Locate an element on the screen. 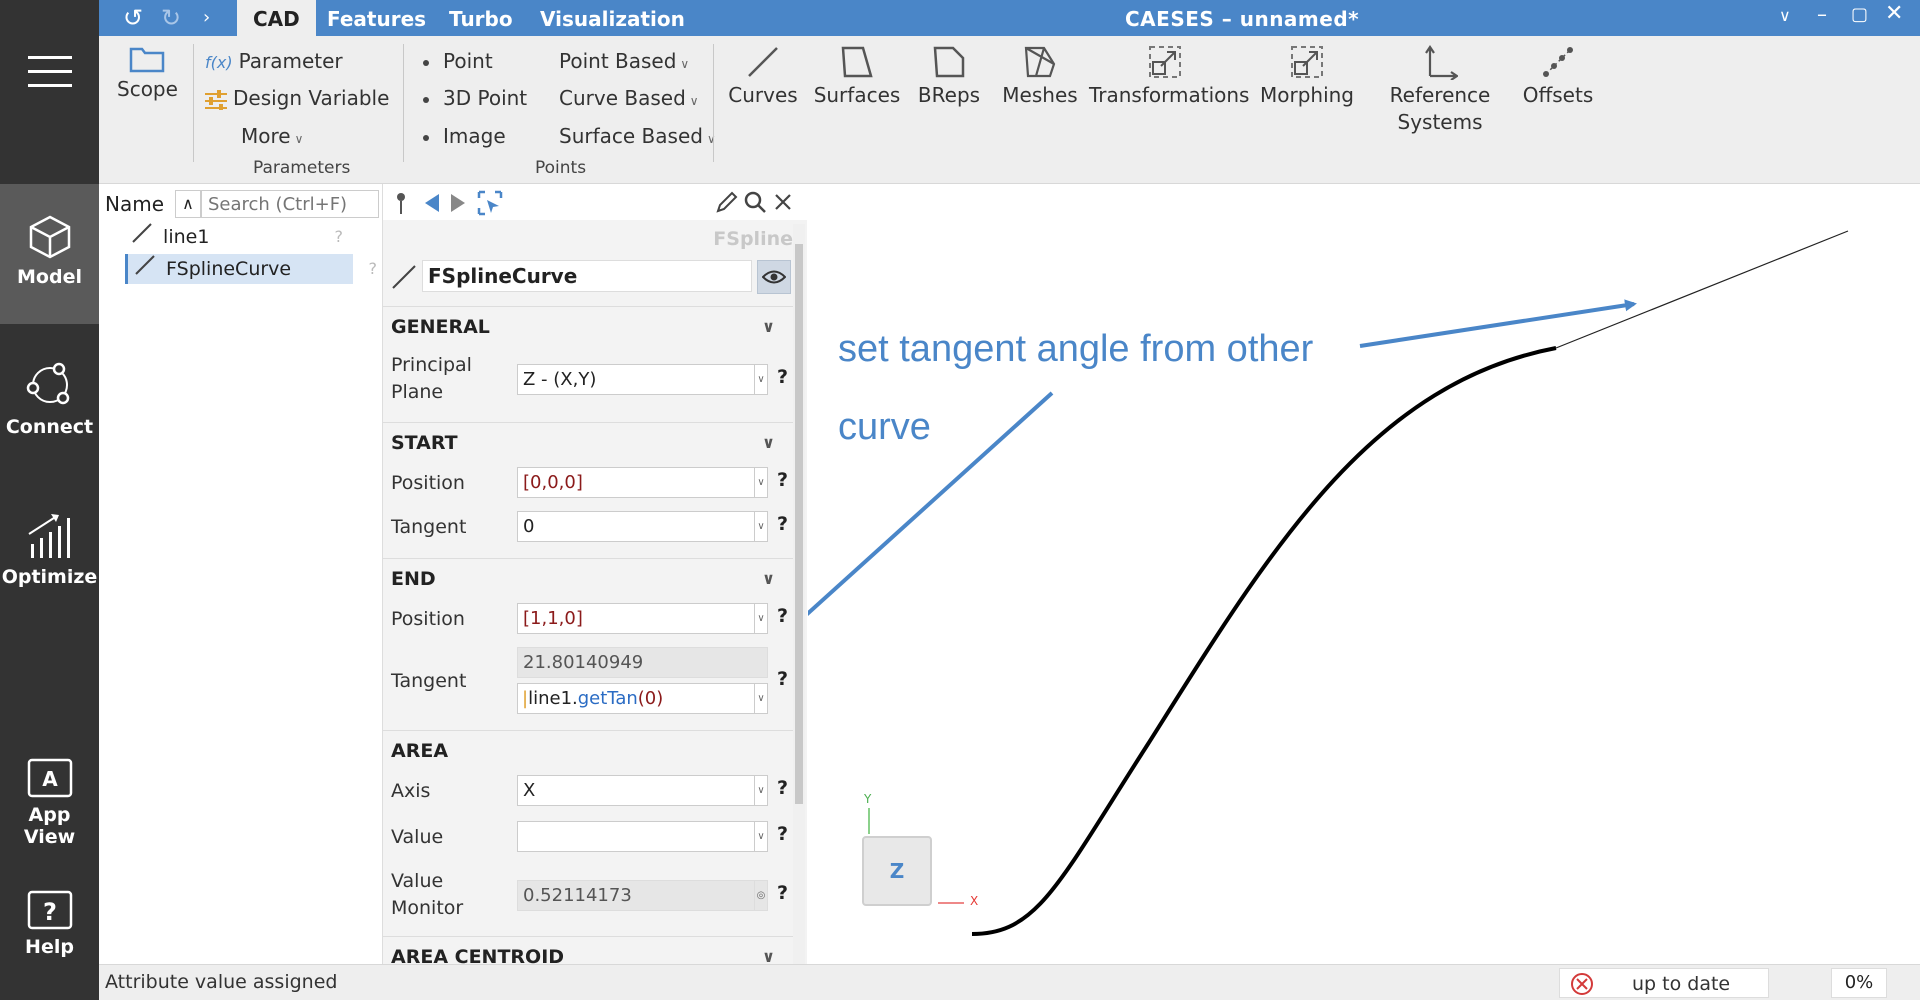  section-title: AREA is located at coordinates (420, 751).